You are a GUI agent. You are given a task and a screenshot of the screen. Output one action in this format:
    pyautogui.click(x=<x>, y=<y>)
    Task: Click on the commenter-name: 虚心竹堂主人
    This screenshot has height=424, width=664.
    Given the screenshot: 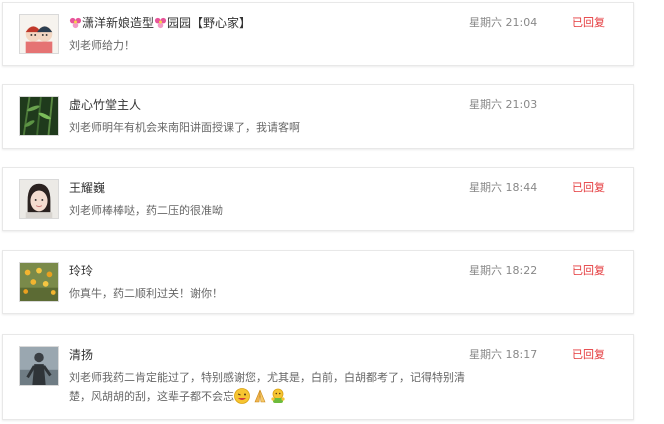 What is the action you would take?
    pyautogui.click(x=105, y=105)
    